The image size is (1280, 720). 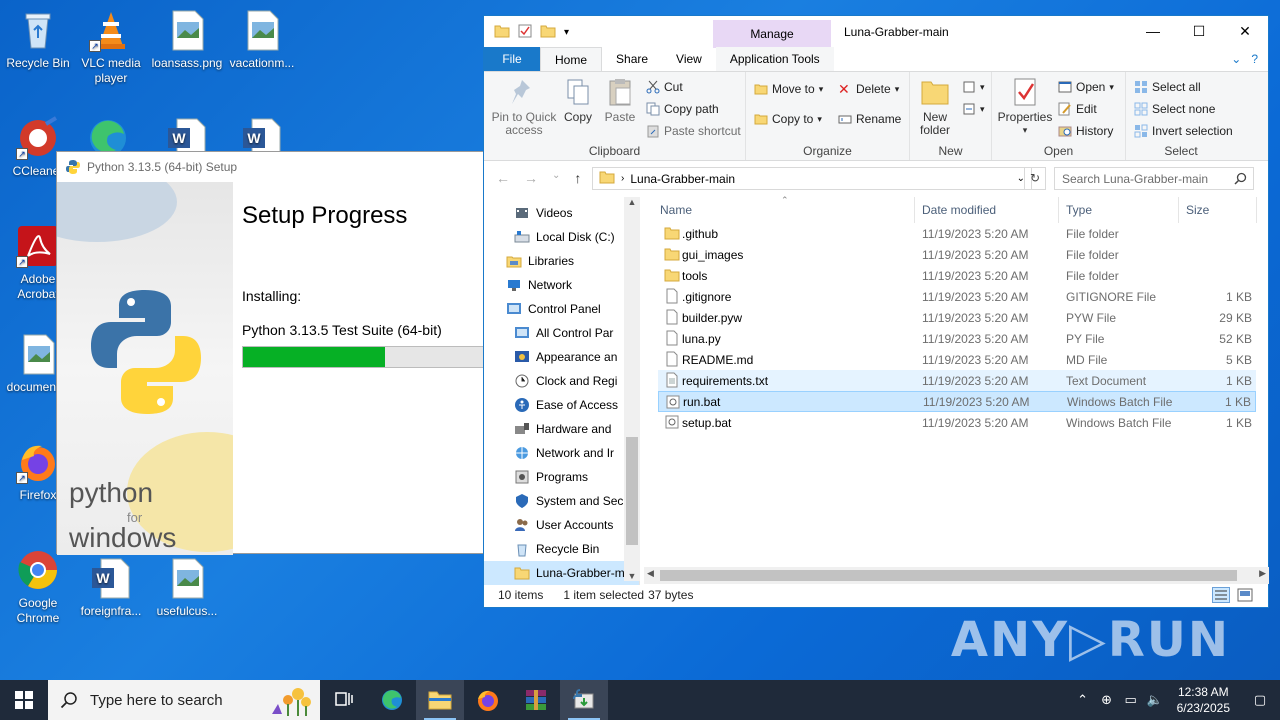 I want to click on notification-center-icon: ▢, so click(x=1260, y=700).